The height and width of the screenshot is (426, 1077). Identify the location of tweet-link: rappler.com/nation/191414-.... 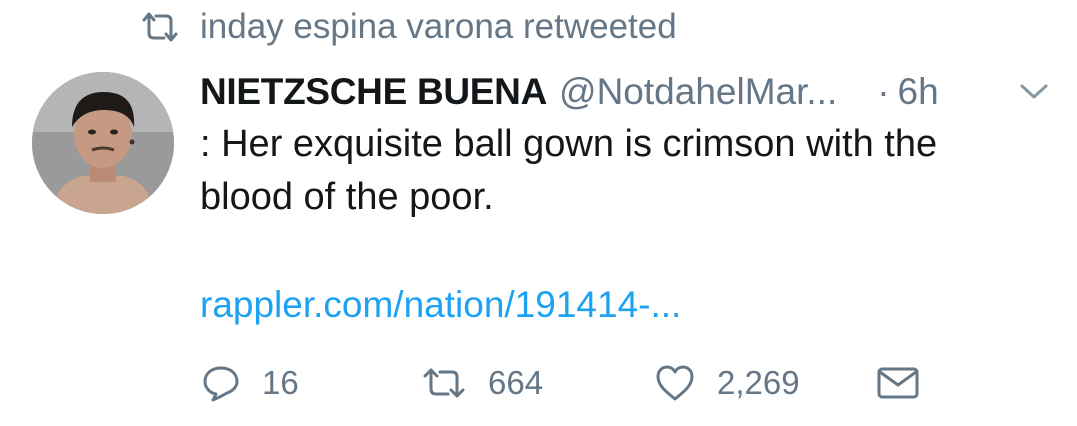
(440, 305).